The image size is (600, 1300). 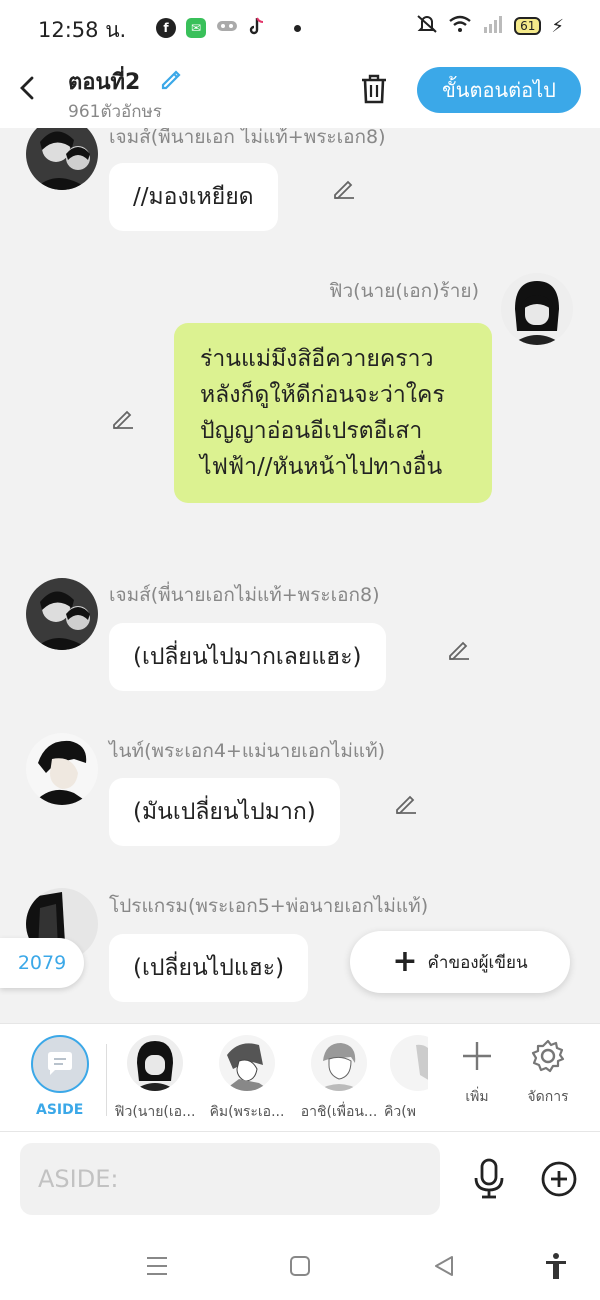 I want to click on next-step-button: ขั้นตอนต่อไป, so click(x=499, y=90).